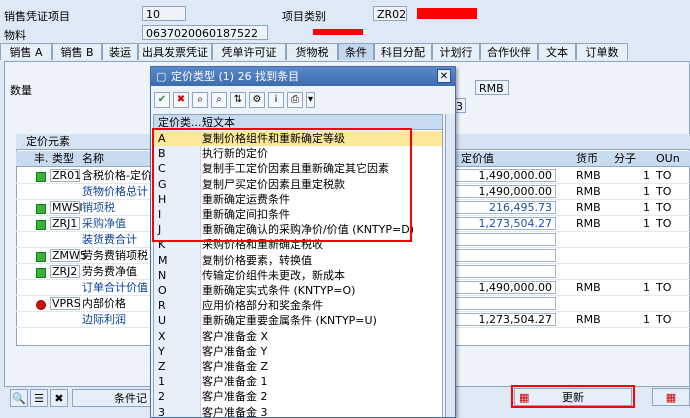 Image resolution: width=690 pixels, height=418 pixels. Describe the element at coordinates (625, 158) in the screenshot. I see `col-numerator: 分子` at that location.